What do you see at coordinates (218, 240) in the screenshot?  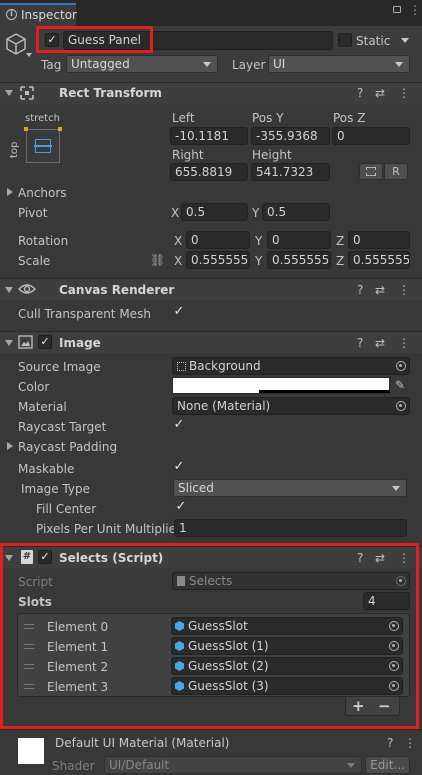 I see `rotation-x-field: 0` at bounding box center [218, 240].